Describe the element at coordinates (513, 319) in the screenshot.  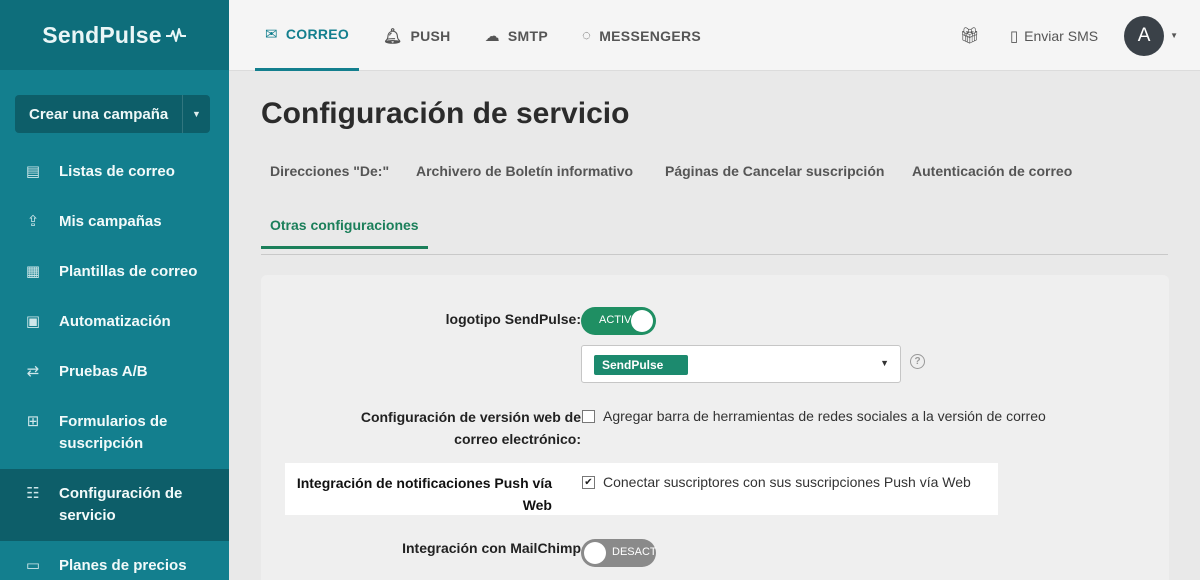
I see `logo-setting-label: logotipo SendPulse:` at that location.